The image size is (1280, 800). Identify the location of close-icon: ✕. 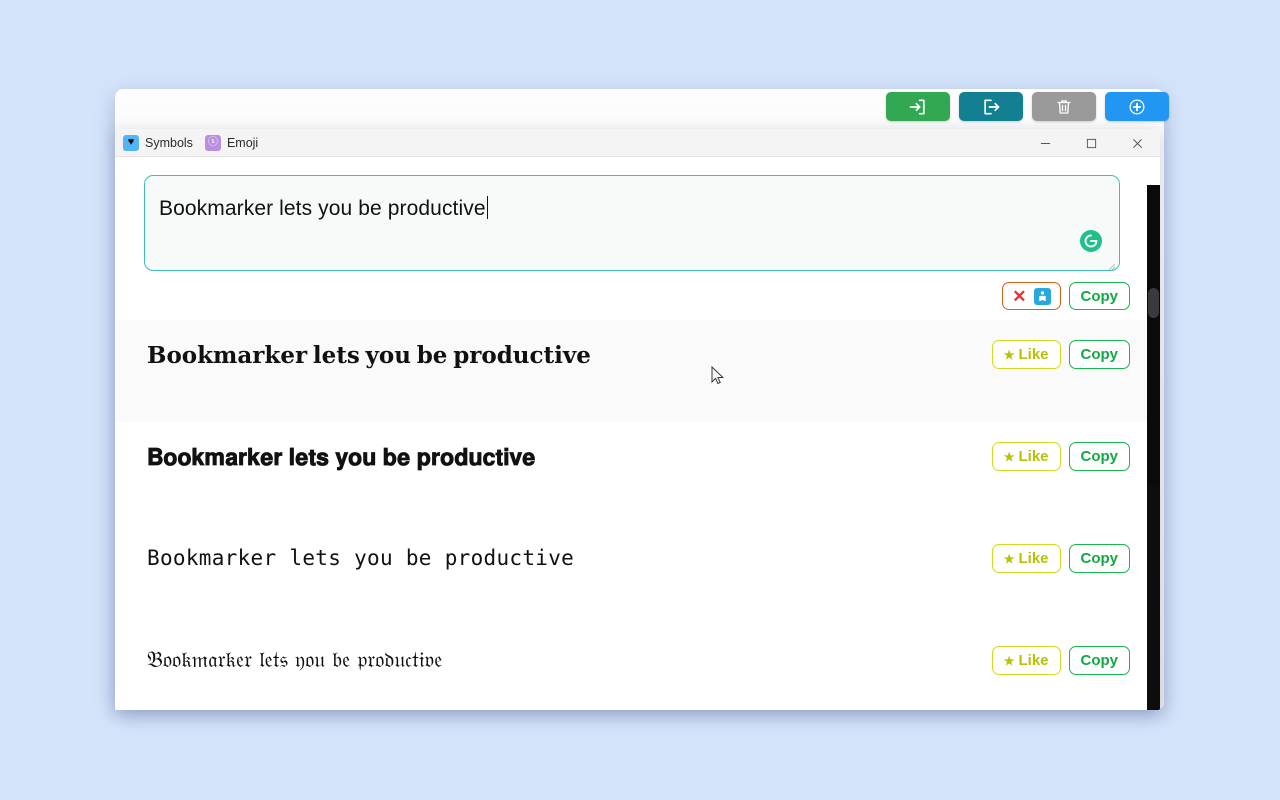
(1019, 296).